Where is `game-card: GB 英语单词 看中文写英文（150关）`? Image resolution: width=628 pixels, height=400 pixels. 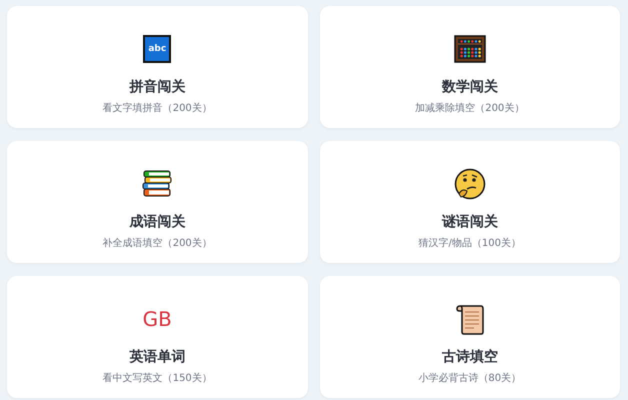
game-card: GB 英语单词 看中文写英文（150关） is located at coordinates (157, 337).